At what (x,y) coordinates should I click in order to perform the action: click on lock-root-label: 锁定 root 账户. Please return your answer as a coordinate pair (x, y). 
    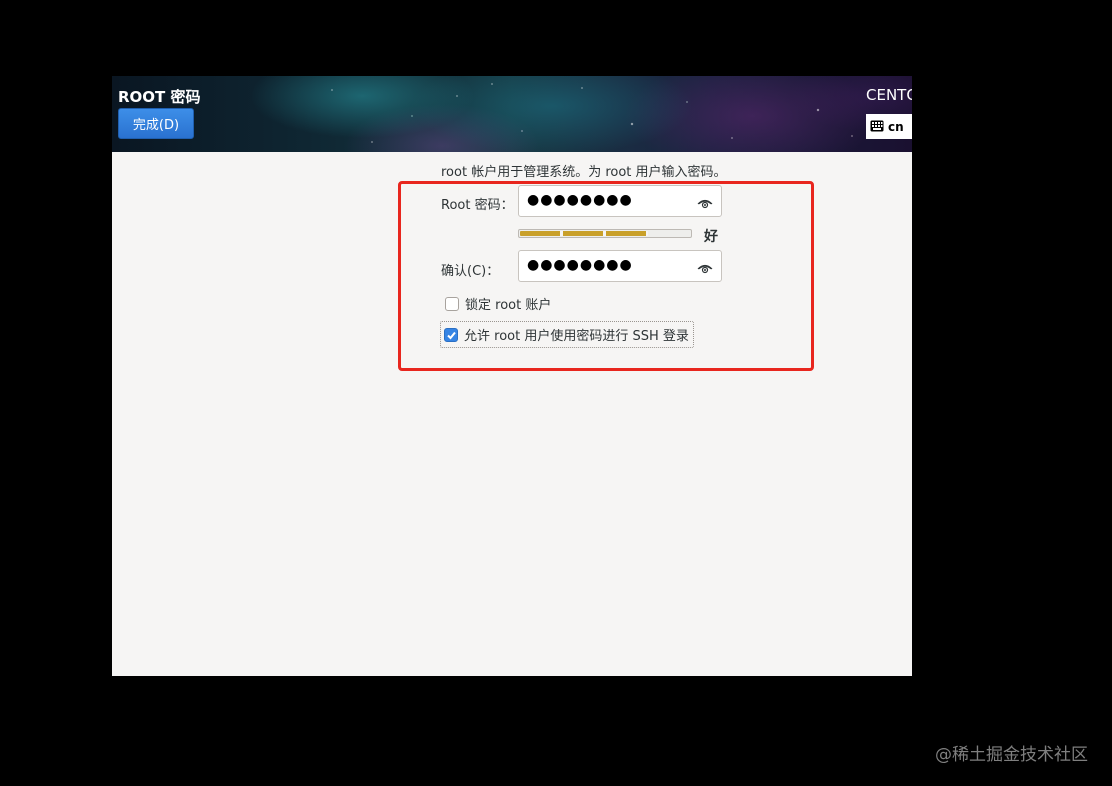
    Looking at the image, I should click on (508, 305).